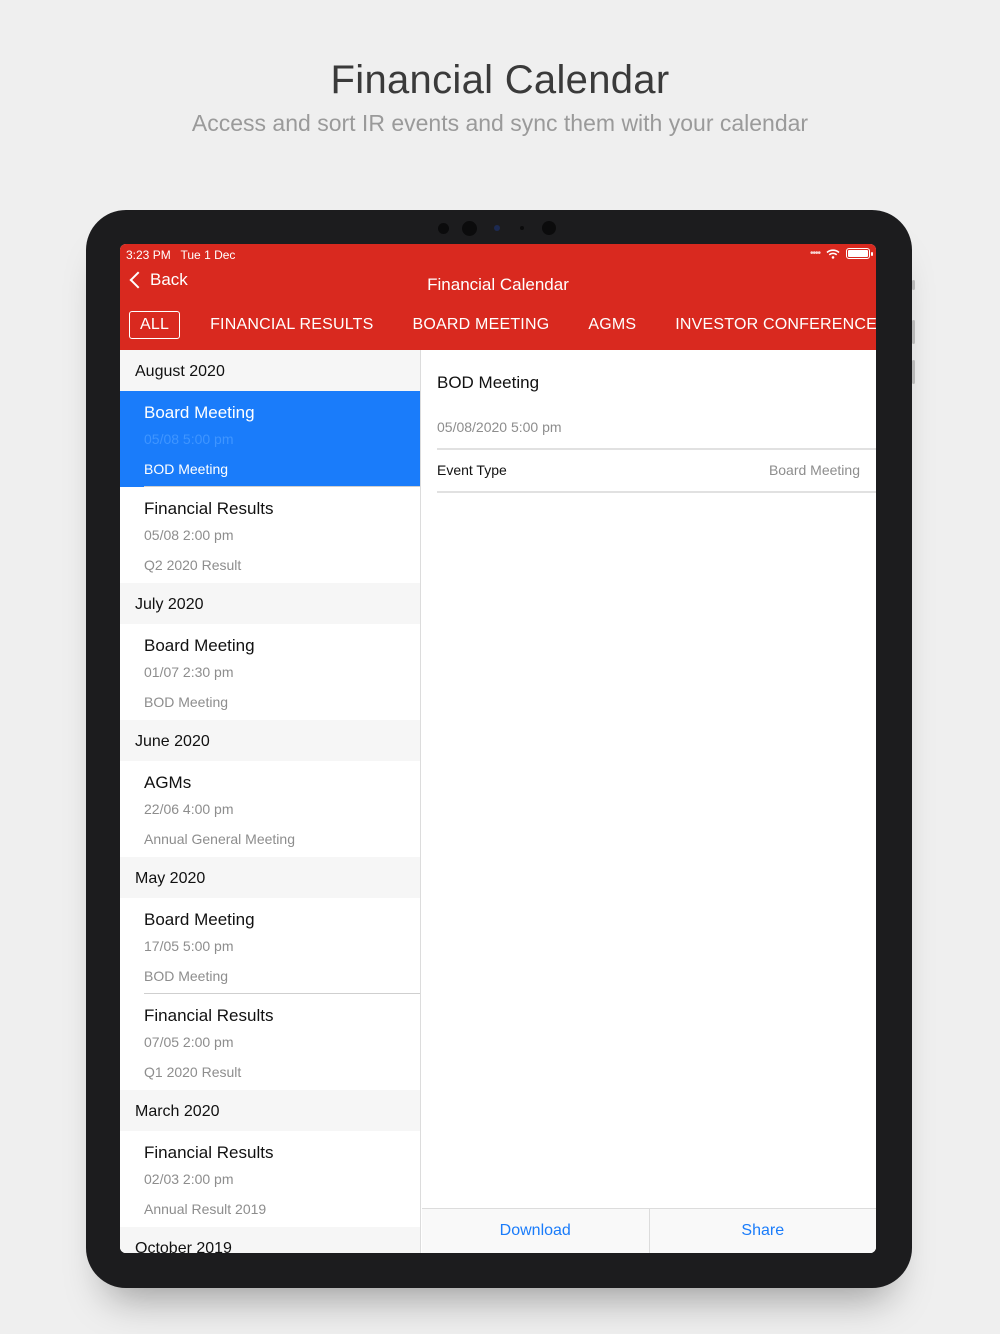 This screenshot has height=1334, width=1000. I want to click on event-time: 07/05 2:00 pm, so click(189, 1042).